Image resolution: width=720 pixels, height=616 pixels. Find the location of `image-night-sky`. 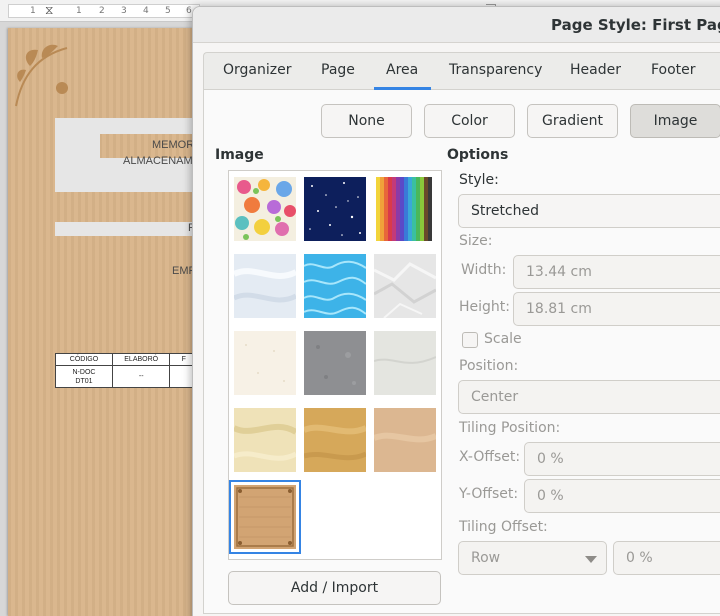

image-night-sky is located at coordinates (335, 209).